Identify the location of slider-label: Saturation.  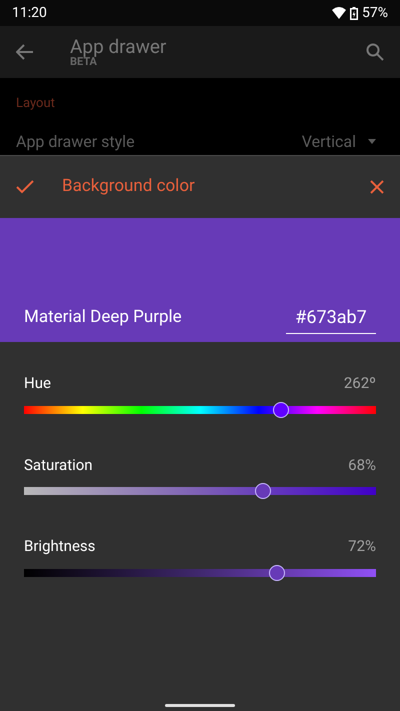
(58, 465).